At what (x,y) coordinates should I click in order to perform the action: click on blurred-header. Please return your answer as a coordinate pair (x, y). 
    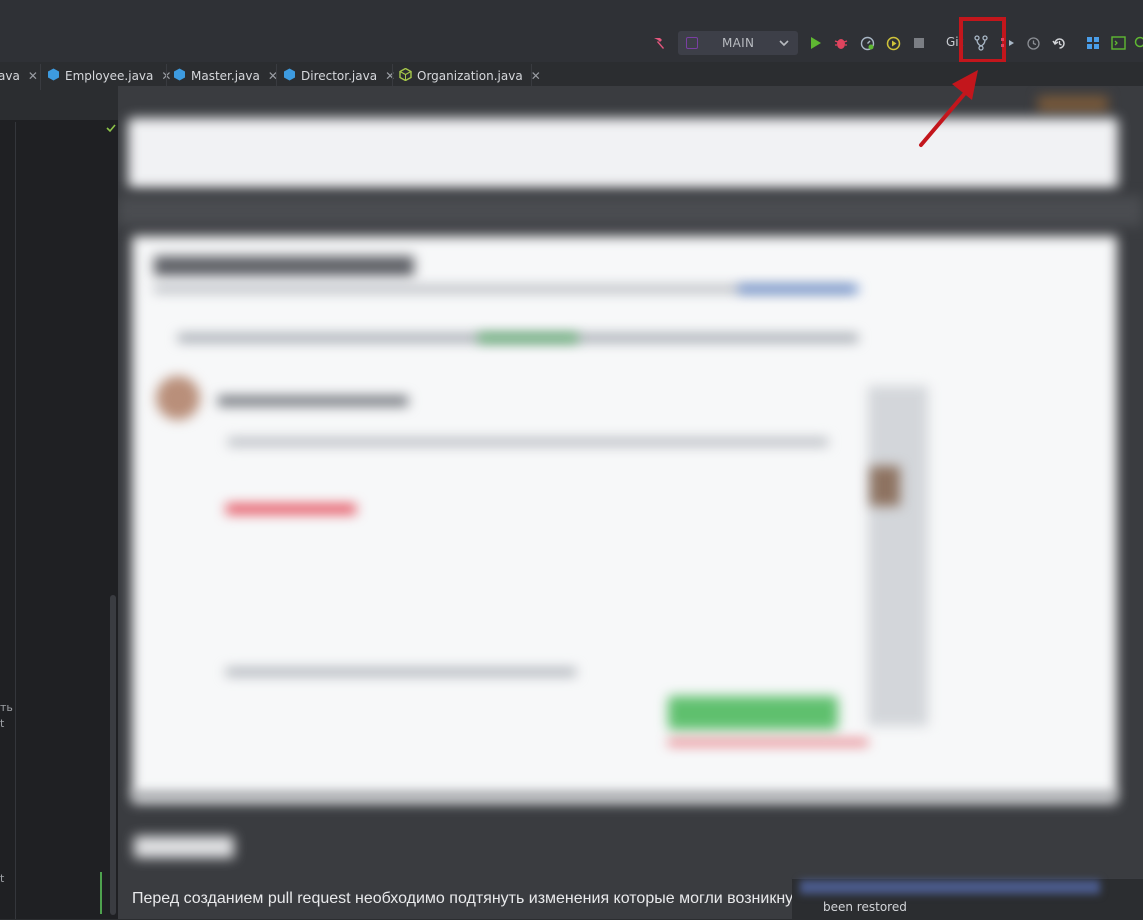
    Looking at the image, I should click on (623, 153).